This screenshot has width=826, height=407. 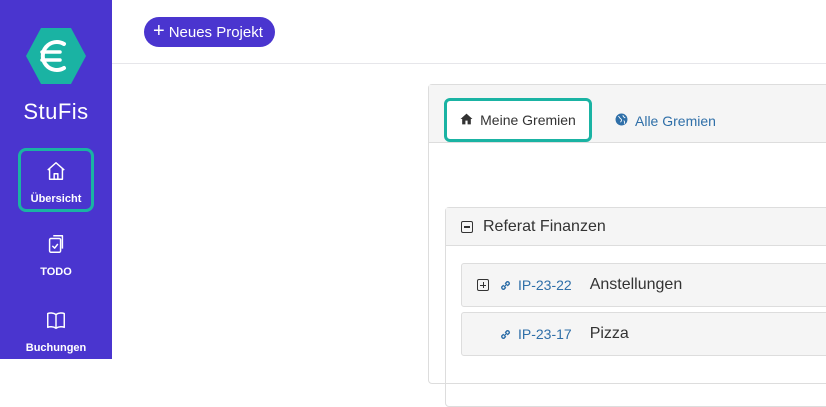 What do you see at coordinates (56, 111) in the screenshot?
I see `app-name: StuFis` at bounding box center [56, 111].